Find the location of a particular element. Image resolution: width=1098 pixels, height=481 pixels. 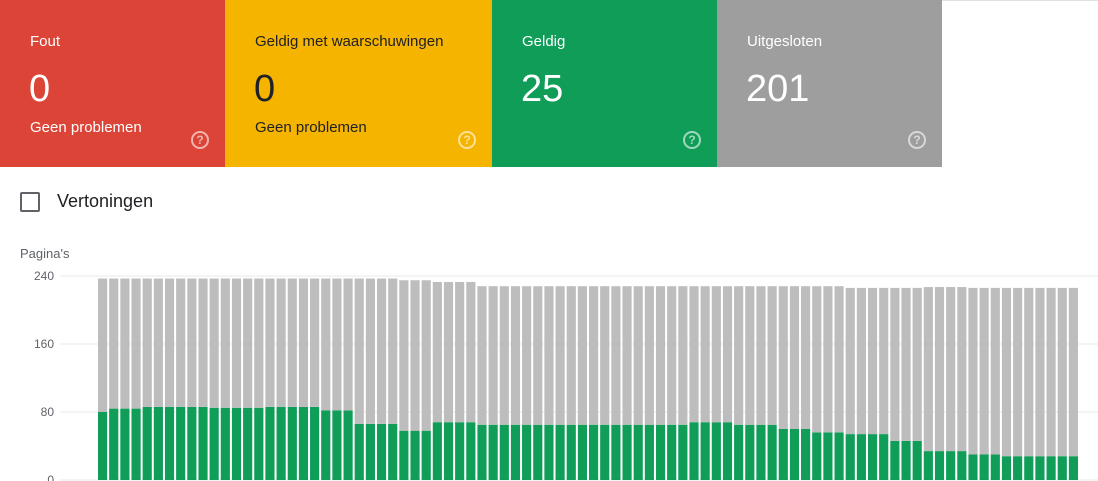

help-circle-icon: ? is located at coordinates (692, 140).